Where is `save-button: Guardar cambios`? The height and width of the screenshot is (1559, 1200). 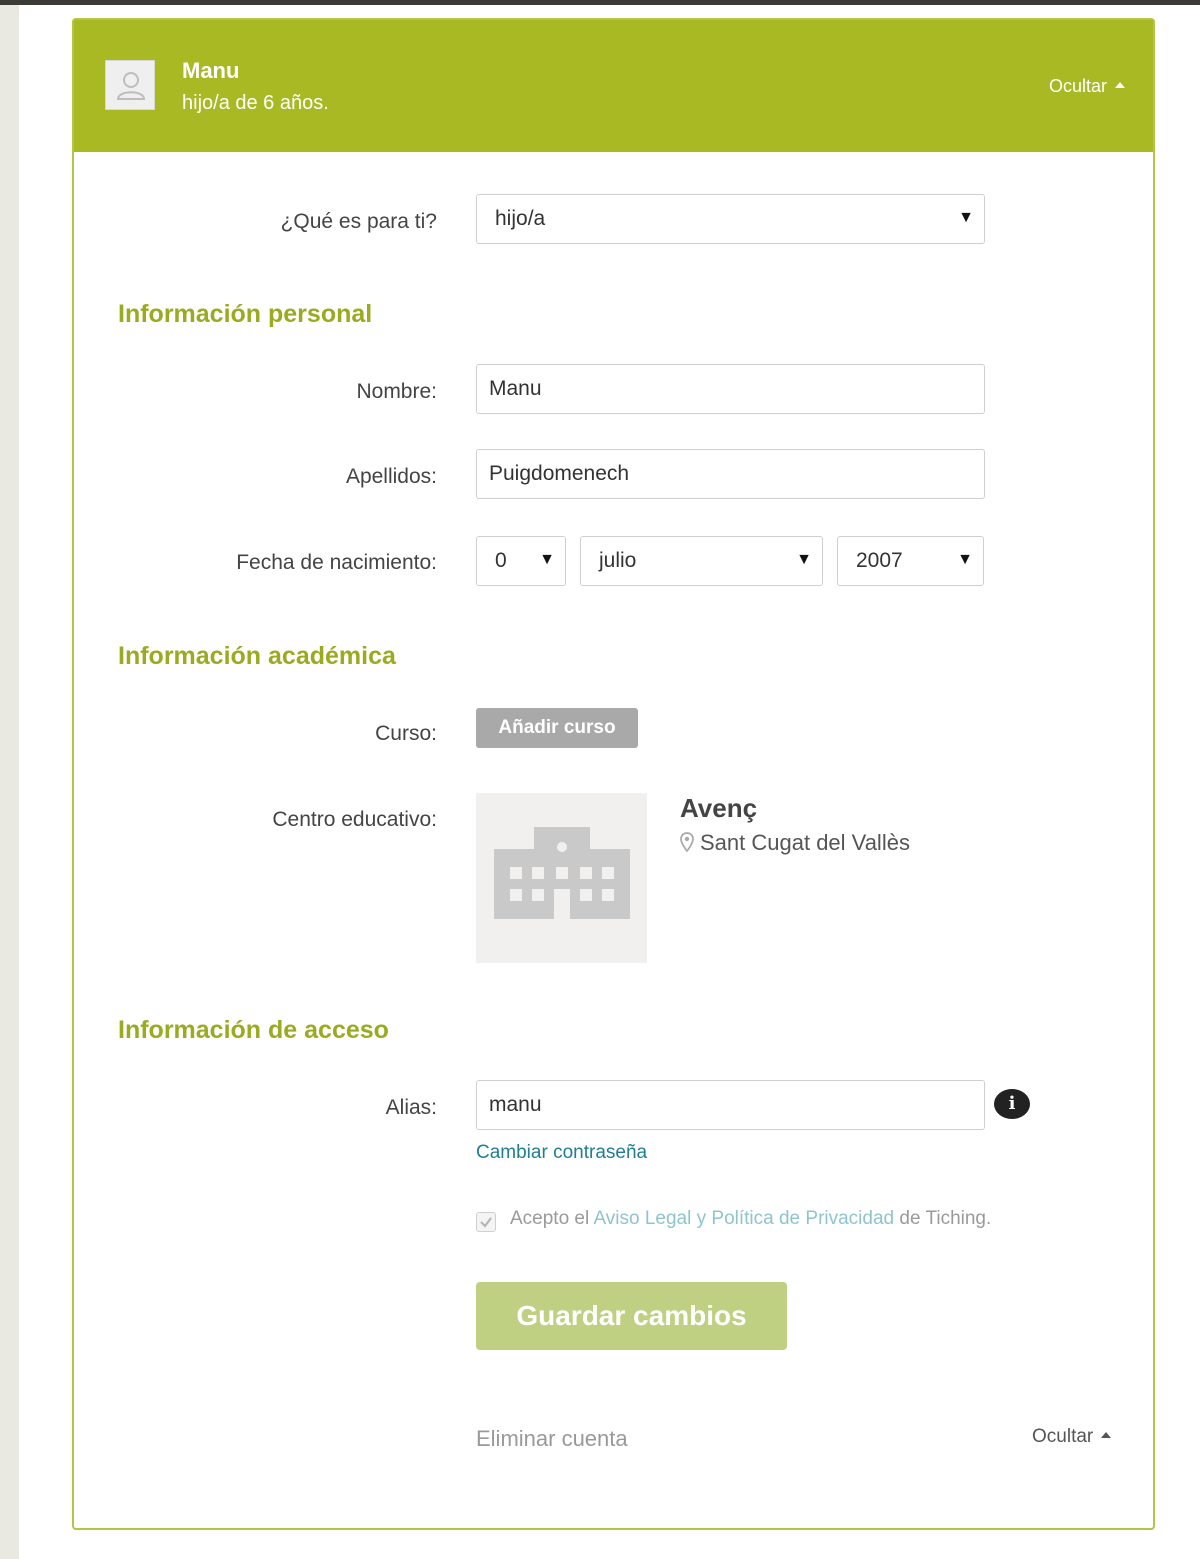
save-button: Guardar cambios is located at coordinates (631, 1316).